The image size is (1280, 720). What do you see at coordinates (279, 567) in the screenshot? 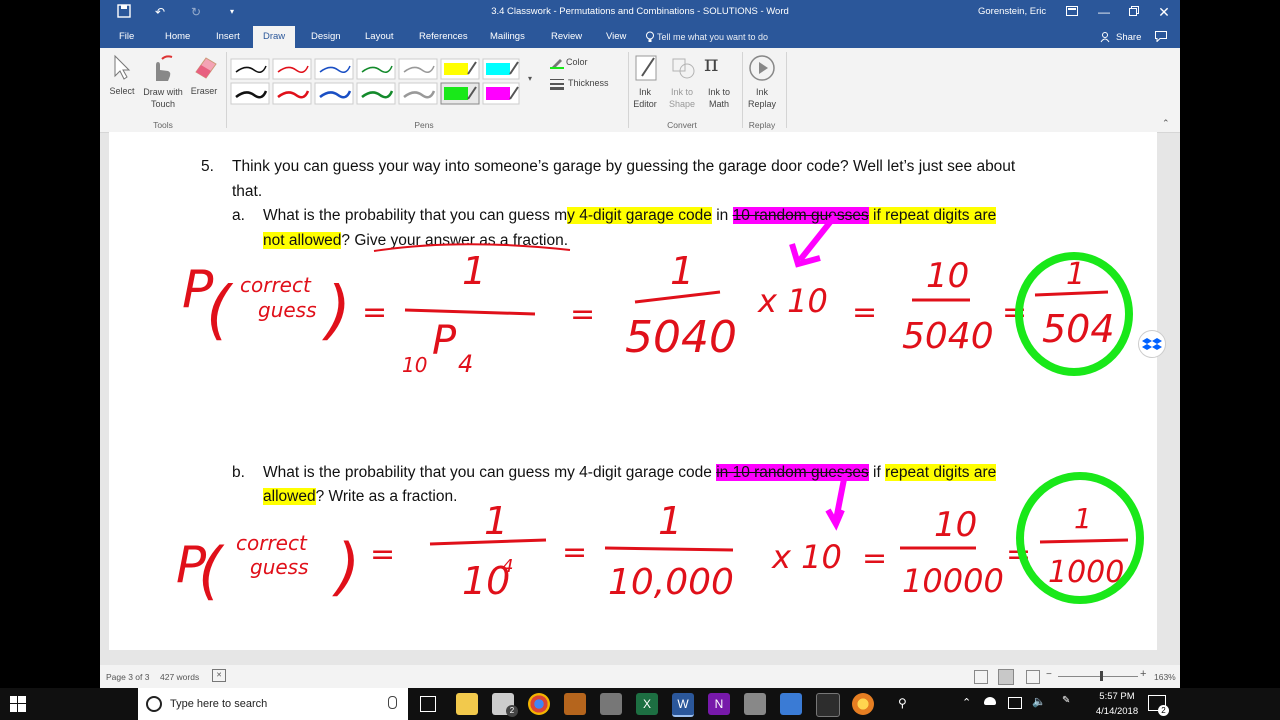
I see `ink-b-guess: guess` at bounding box center [279, 567].